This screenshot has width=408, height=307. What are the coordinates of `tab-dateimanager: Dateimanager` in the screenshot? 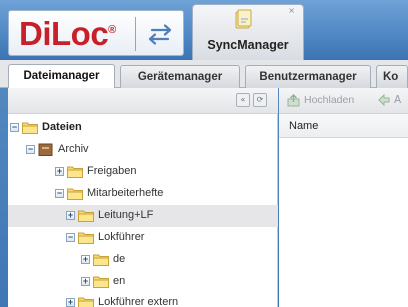 It's located at (61, 76).